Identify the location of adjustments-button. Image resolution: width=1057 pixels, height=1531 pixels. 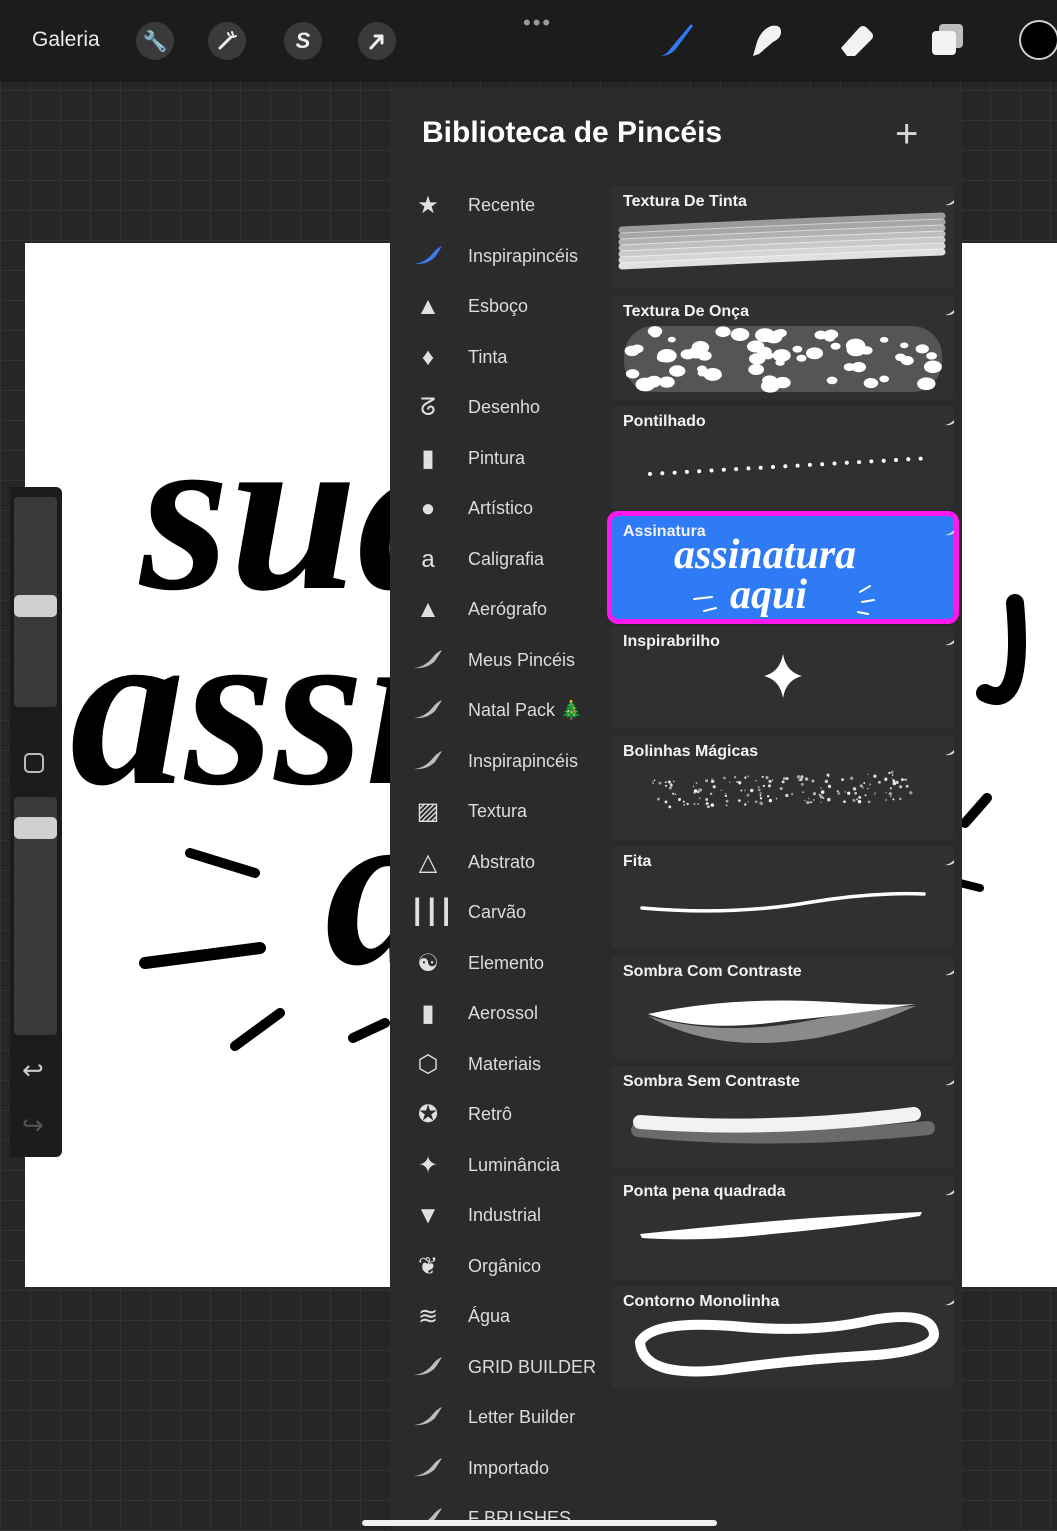
(227, 41).